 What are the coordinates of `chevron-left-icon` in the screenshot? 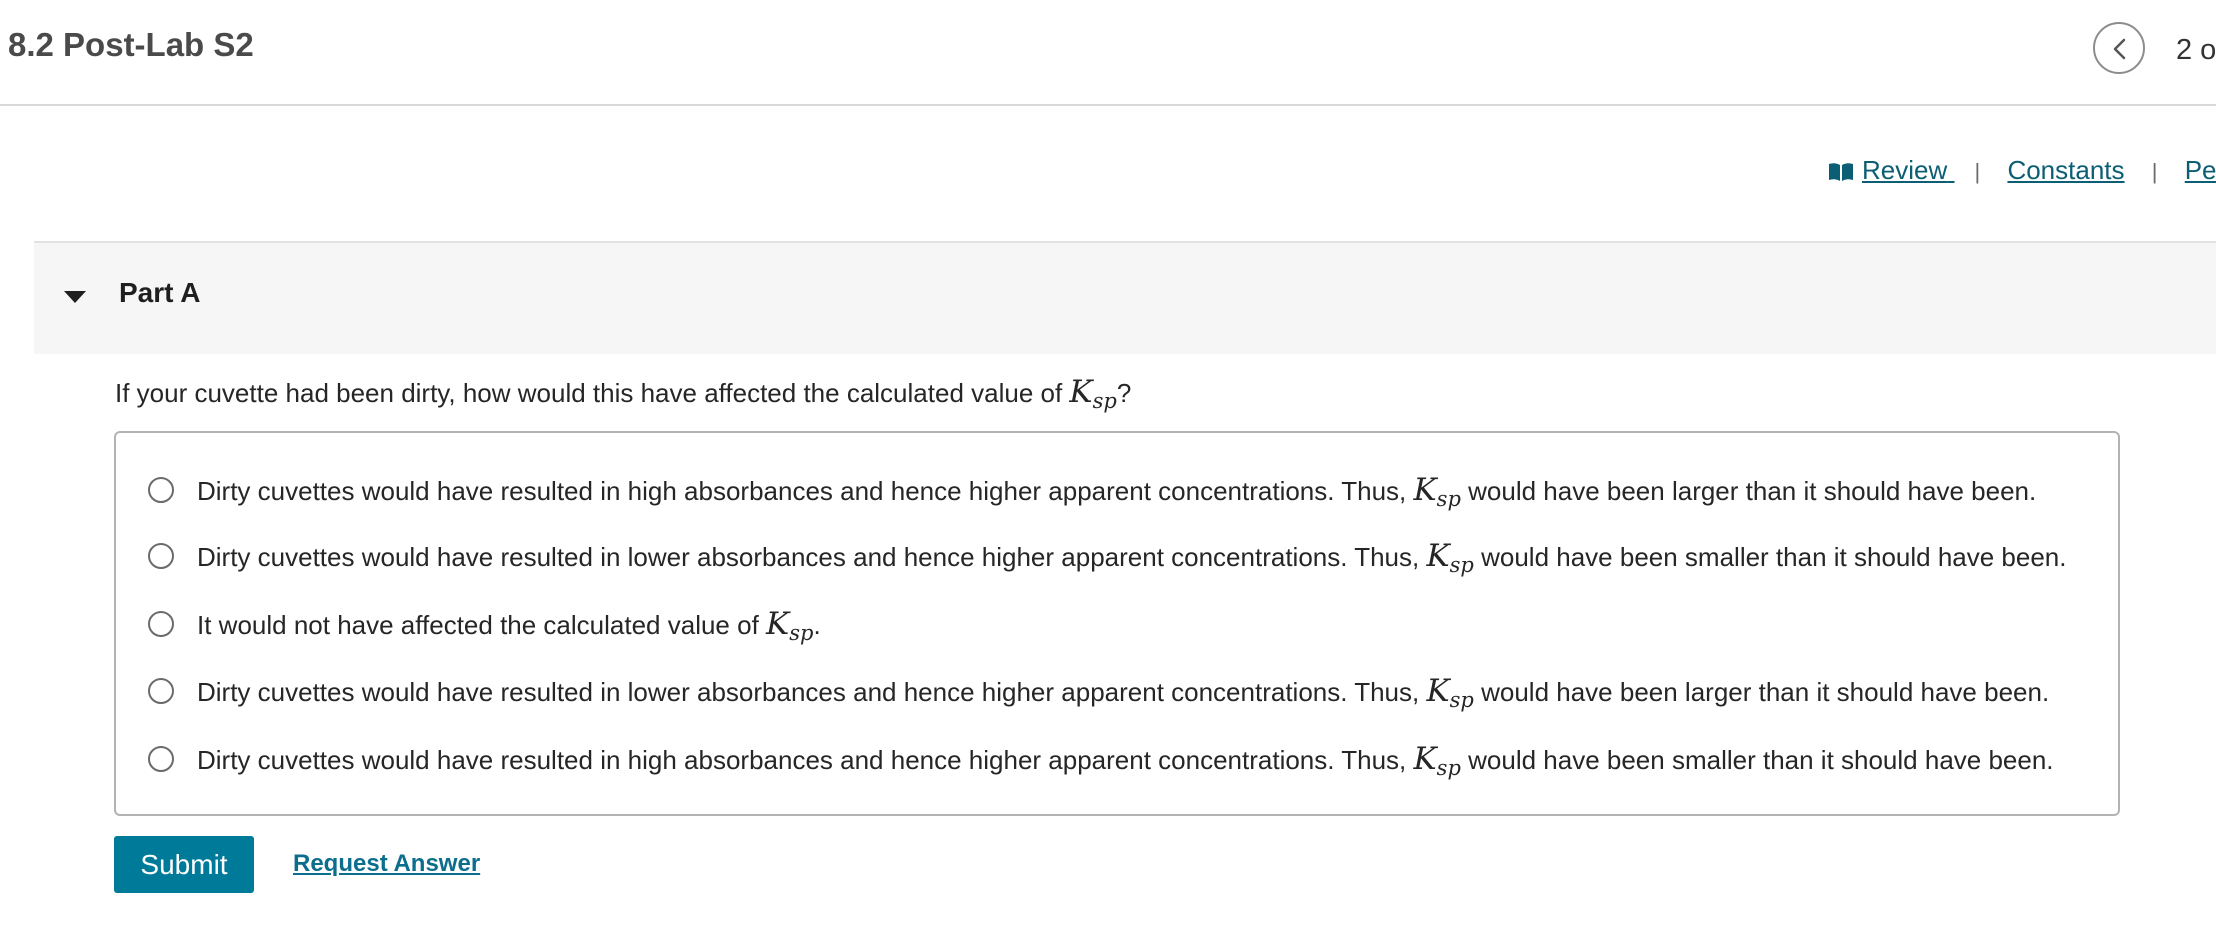 It's located at (2119, 49).